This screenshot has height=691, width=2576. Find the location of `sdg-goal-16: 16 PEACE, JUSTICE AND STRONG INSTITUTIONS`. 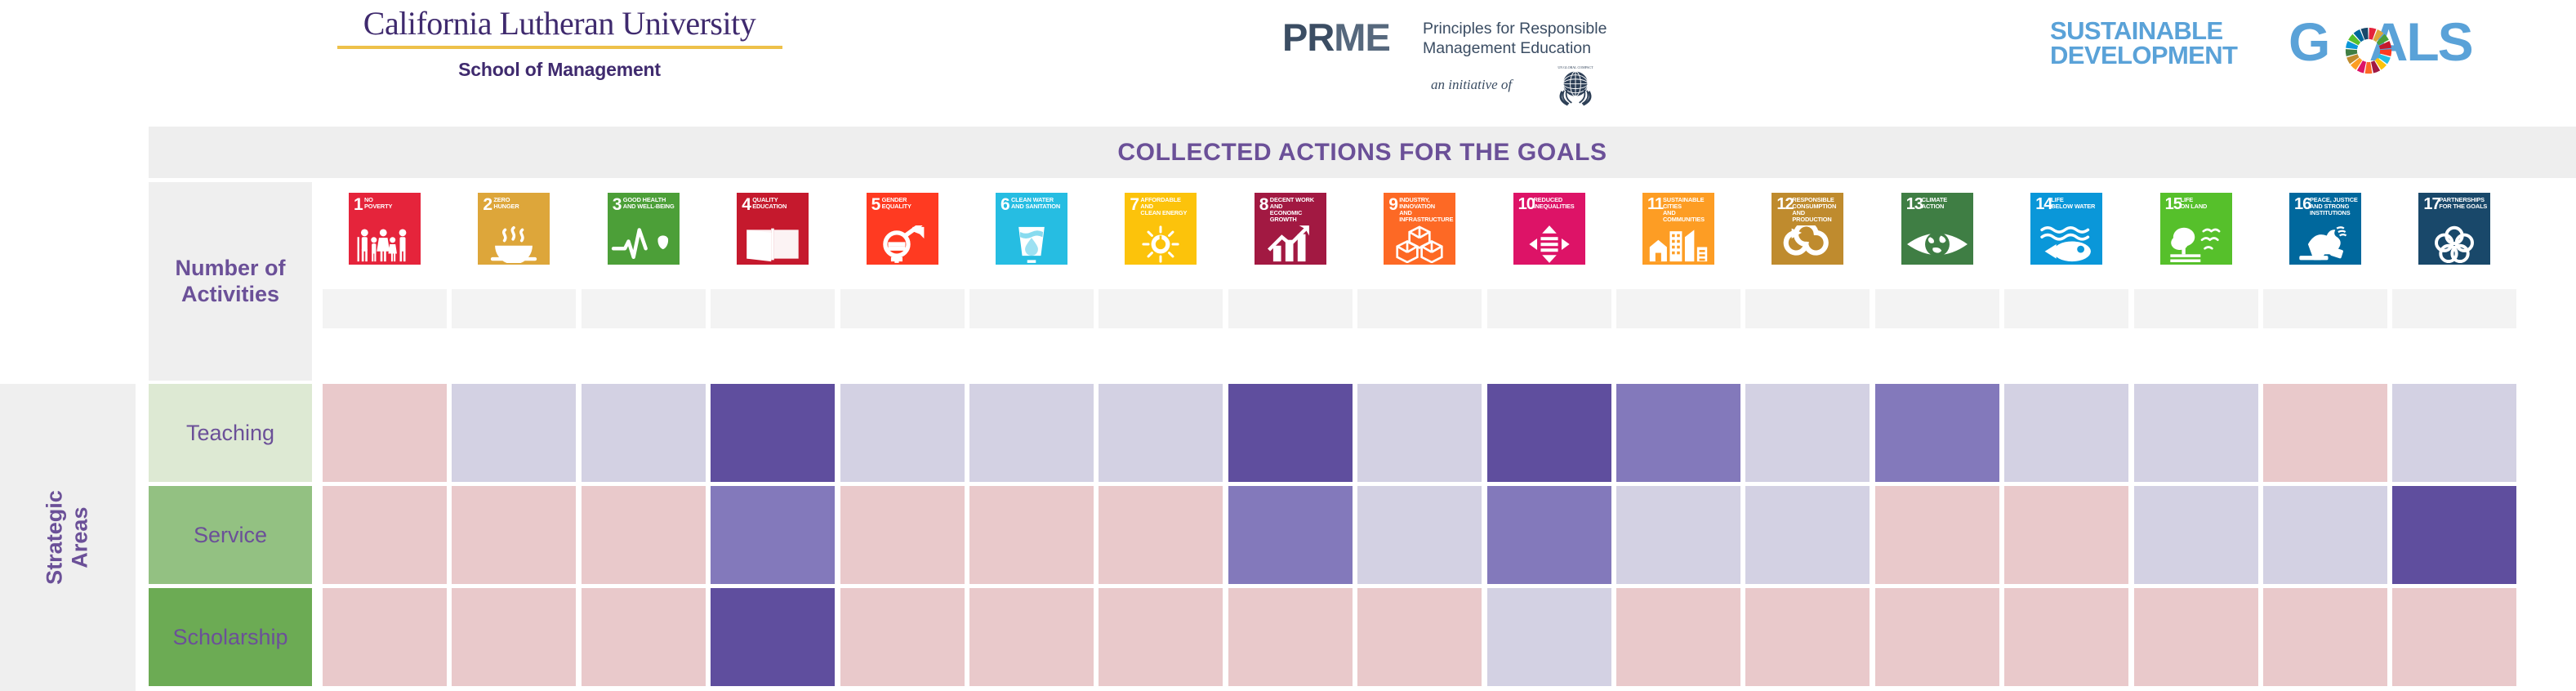

sdg-goal-16: 16 PEACE, JUSTICE AND STRONG INSTITUTIONS is located at coordinates (2325, 229).